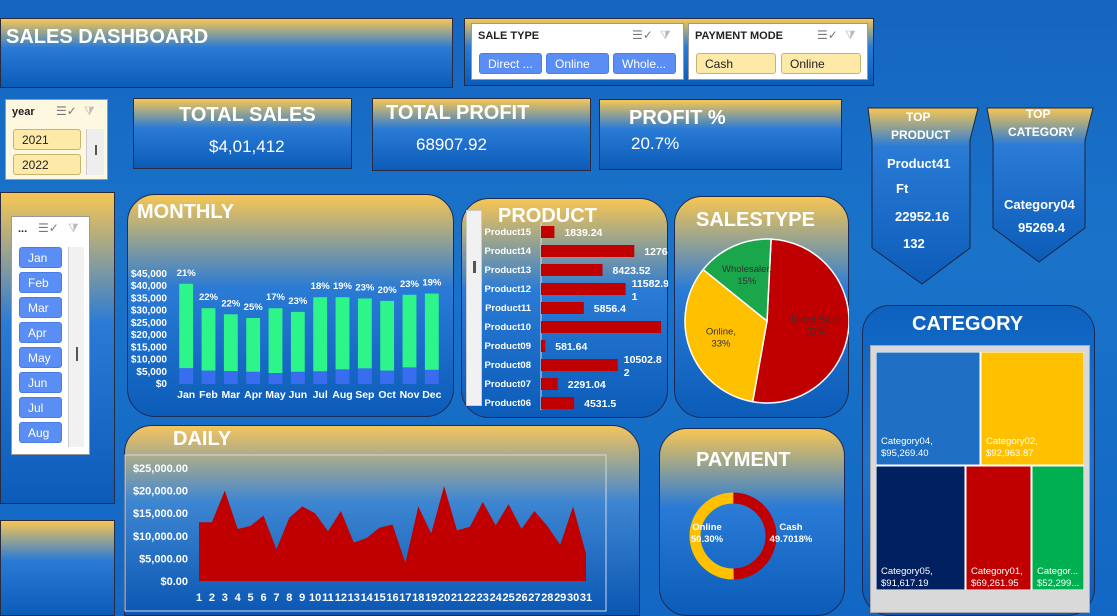  I want to click on x-tick-label: 3, so click(225, 598).